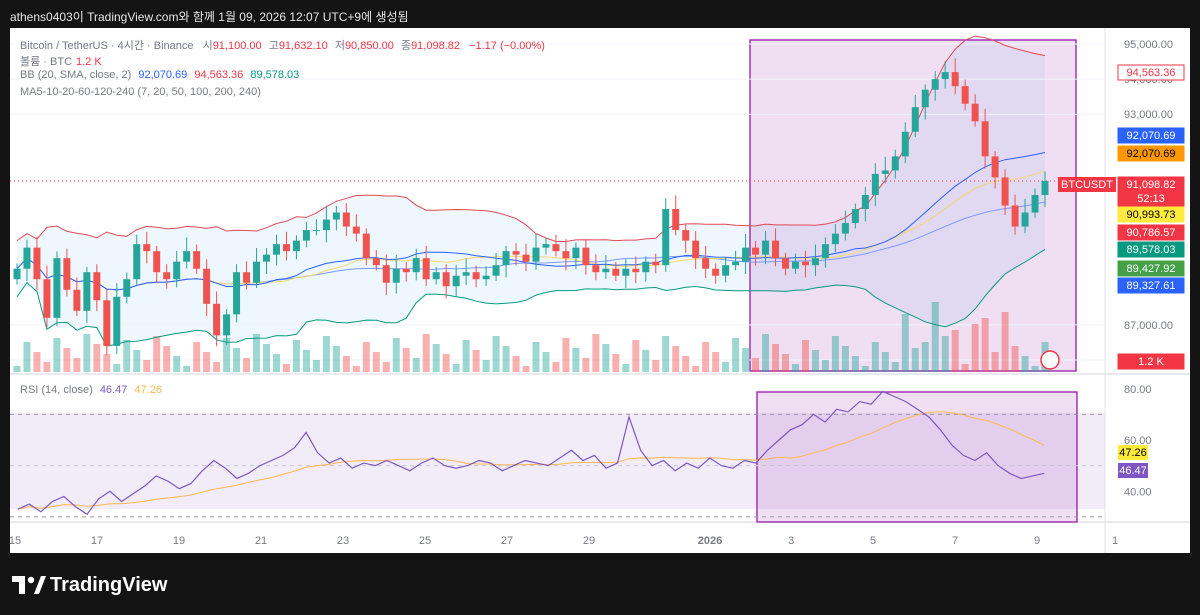 Image resolution: width=1200 pixels, height=615 pixels. What do you see at coordinates (1151, 73) in the screenshot?
I see `price-tag-label: 94,563.36` at bounding box center [1151, 73].